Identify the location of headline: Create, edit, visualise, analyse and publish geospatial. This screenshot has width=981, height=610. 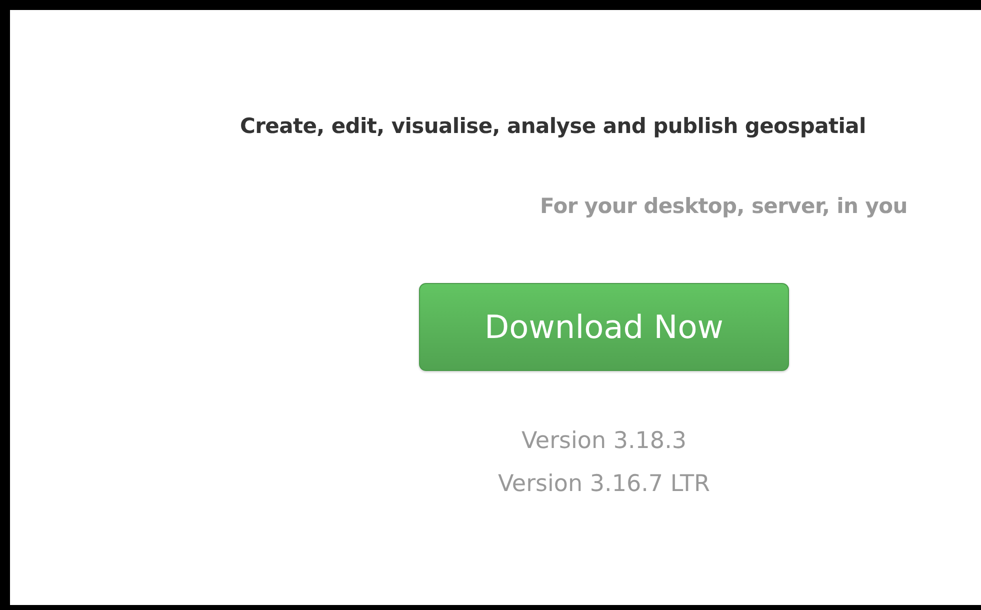
(553, 126).